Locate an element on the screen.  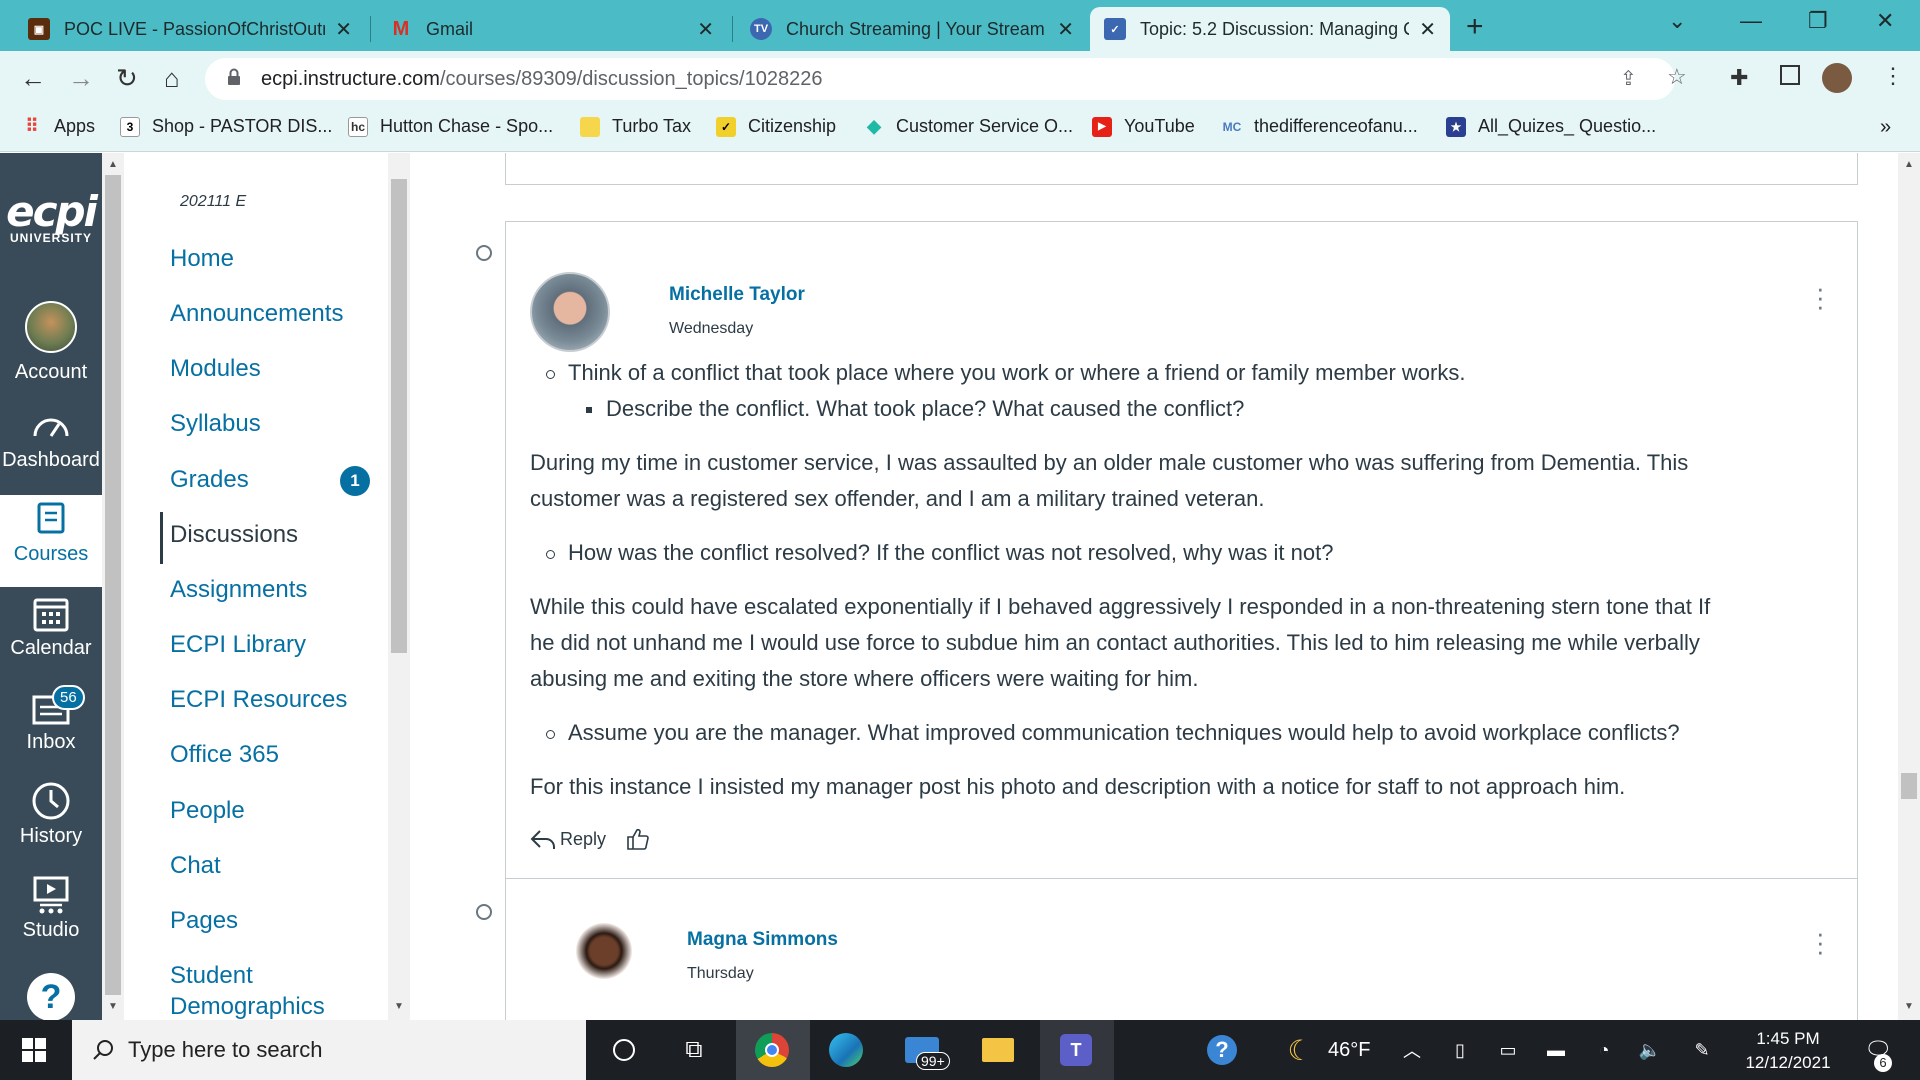
file-explorer-icon is located at coordinates (998, 1050).